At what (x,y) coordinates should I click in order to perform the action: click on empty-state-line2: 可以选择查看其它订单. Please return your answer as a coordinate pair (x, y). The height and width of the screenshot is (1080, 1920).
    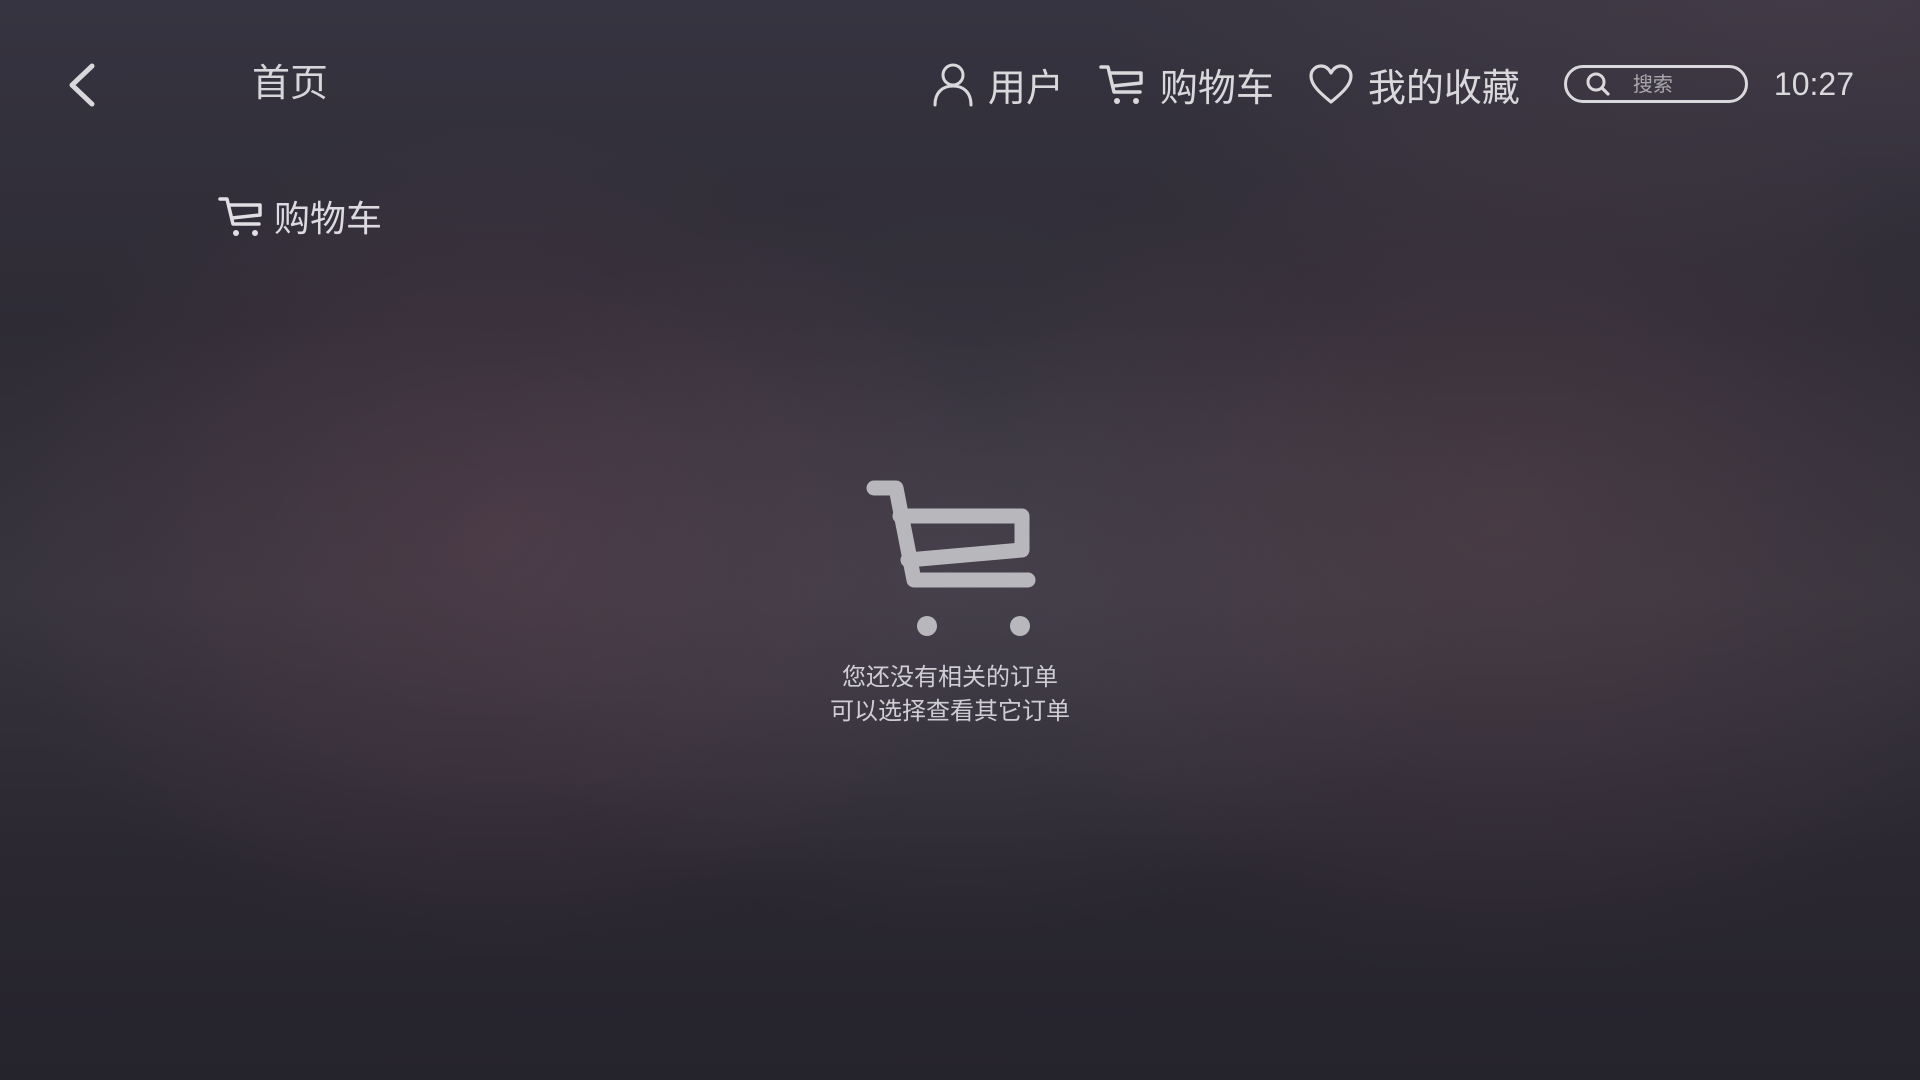
    Looking at the image, I should click on (950, 711).